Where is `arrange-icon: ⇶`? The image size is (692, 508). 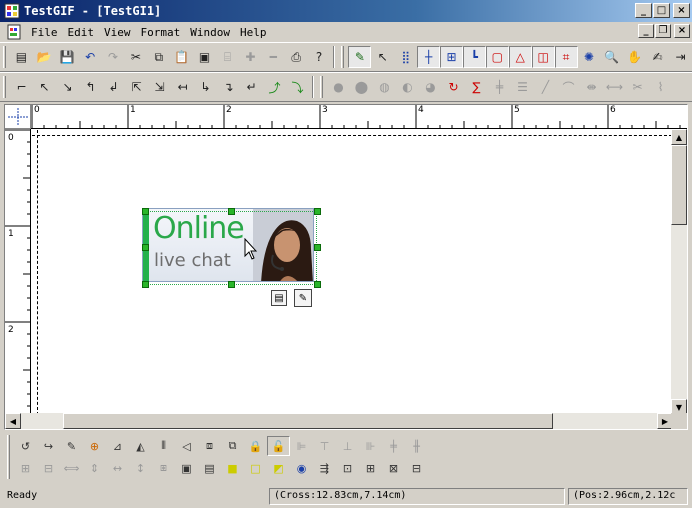
arrange-icon: ⇶ is located at coordinates (324, 468).